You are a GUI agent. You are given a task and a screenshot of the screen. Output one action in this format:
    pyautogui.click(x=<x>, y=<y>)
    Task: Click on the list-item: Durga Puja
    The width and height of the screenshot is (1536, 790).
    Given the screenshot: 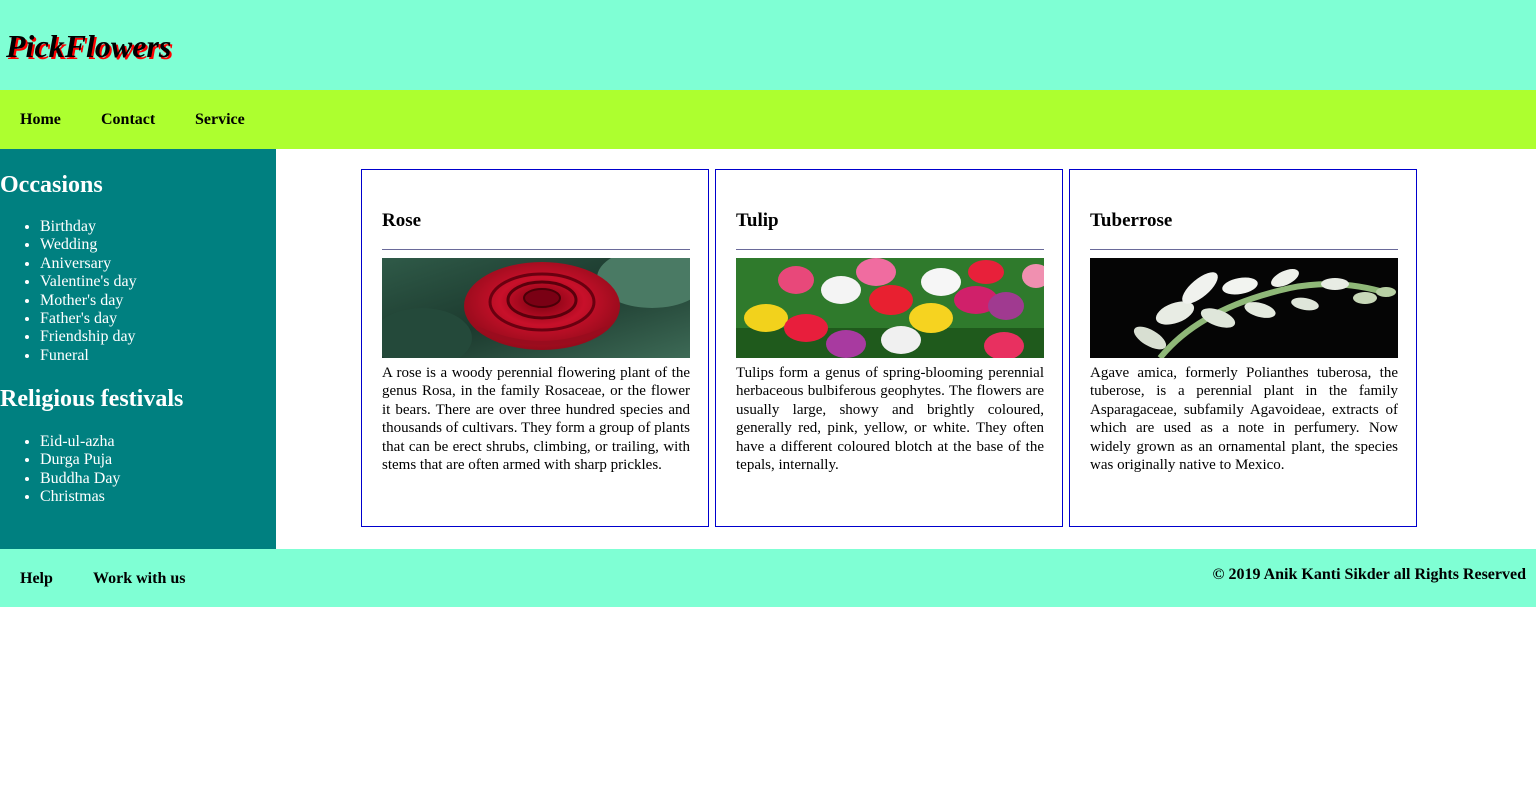 What is the action you would take?
    pyautogui.click(x=80, y=460)
    